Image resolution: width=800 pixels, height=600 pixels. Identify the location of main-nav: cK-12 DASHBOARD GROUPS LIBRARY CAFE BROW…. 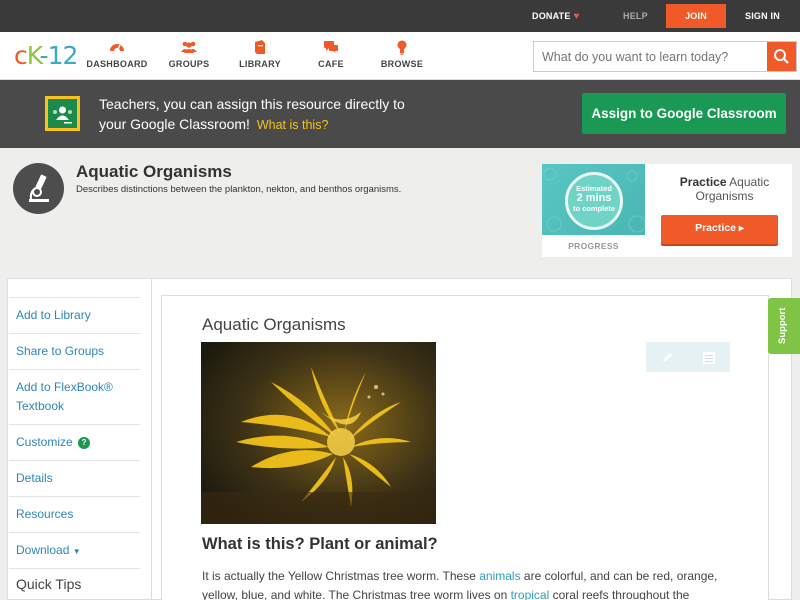
(400, 56).